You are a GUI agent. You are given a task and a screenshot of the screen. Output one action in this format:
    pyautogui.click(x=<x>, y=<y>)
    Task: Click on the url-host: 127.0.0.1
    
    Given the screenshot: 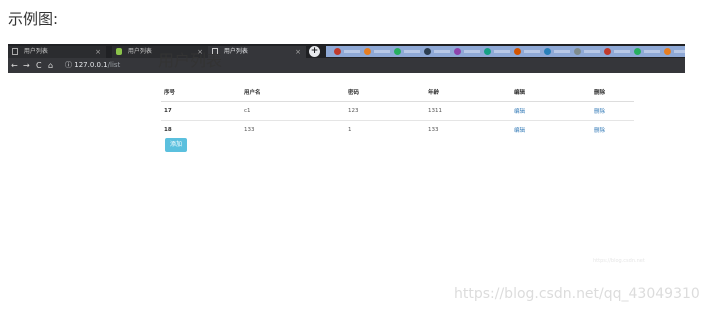 What is the action you would take?
    pyautogui.click(x=91, y=65)
    